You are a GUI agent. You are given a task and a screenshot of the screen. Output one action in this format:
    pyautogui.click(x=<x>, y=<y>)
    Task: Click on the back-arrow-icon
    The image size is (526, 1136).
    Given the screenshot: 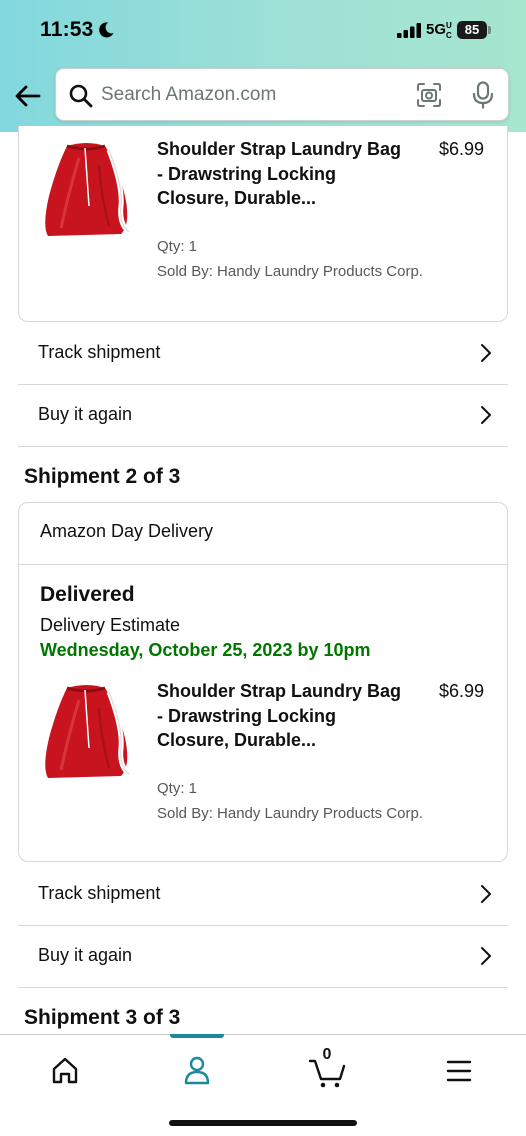 What is the action you would take?
    pyautogui.click(x=28, y=96)
    